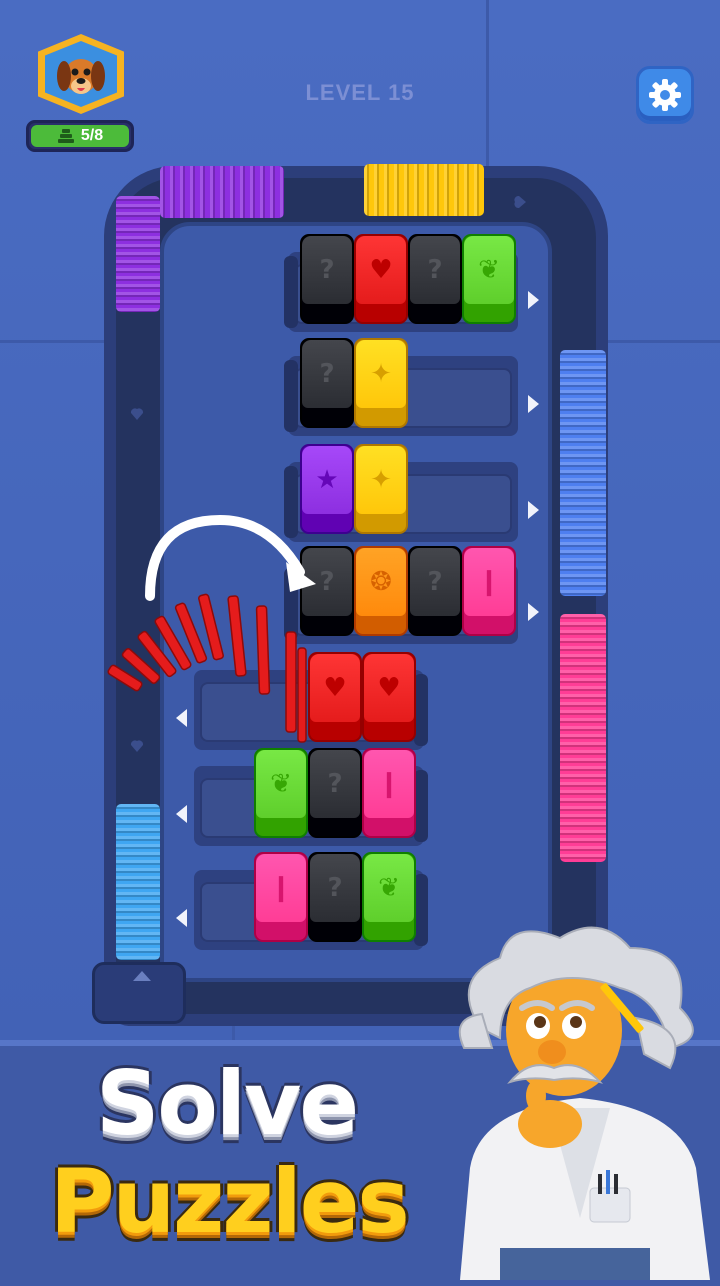 Image resolution: width=720 pixels, height=1286 pixels. Describe the element at coordinates (207, 668) in the screenshot. I see `flying-red-pieces` at that location.